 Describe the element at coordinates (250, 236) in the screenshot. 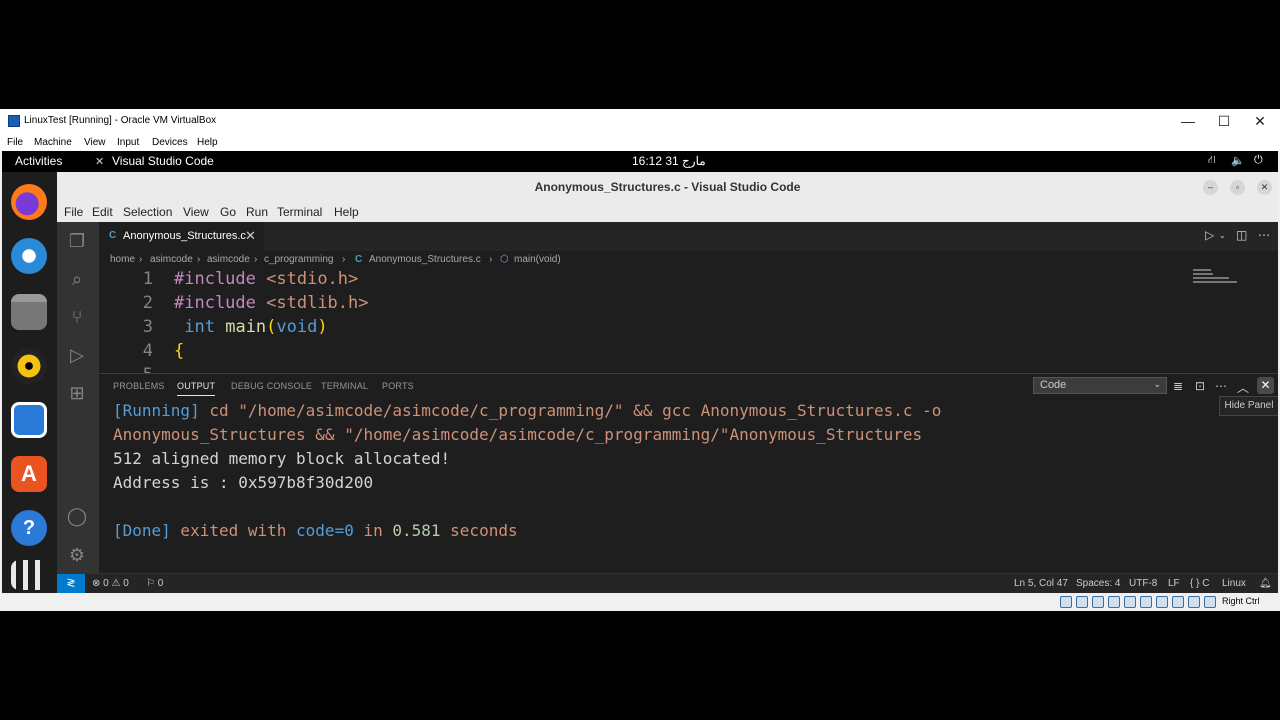

I see `tab-close-icon: ✕` at that location.